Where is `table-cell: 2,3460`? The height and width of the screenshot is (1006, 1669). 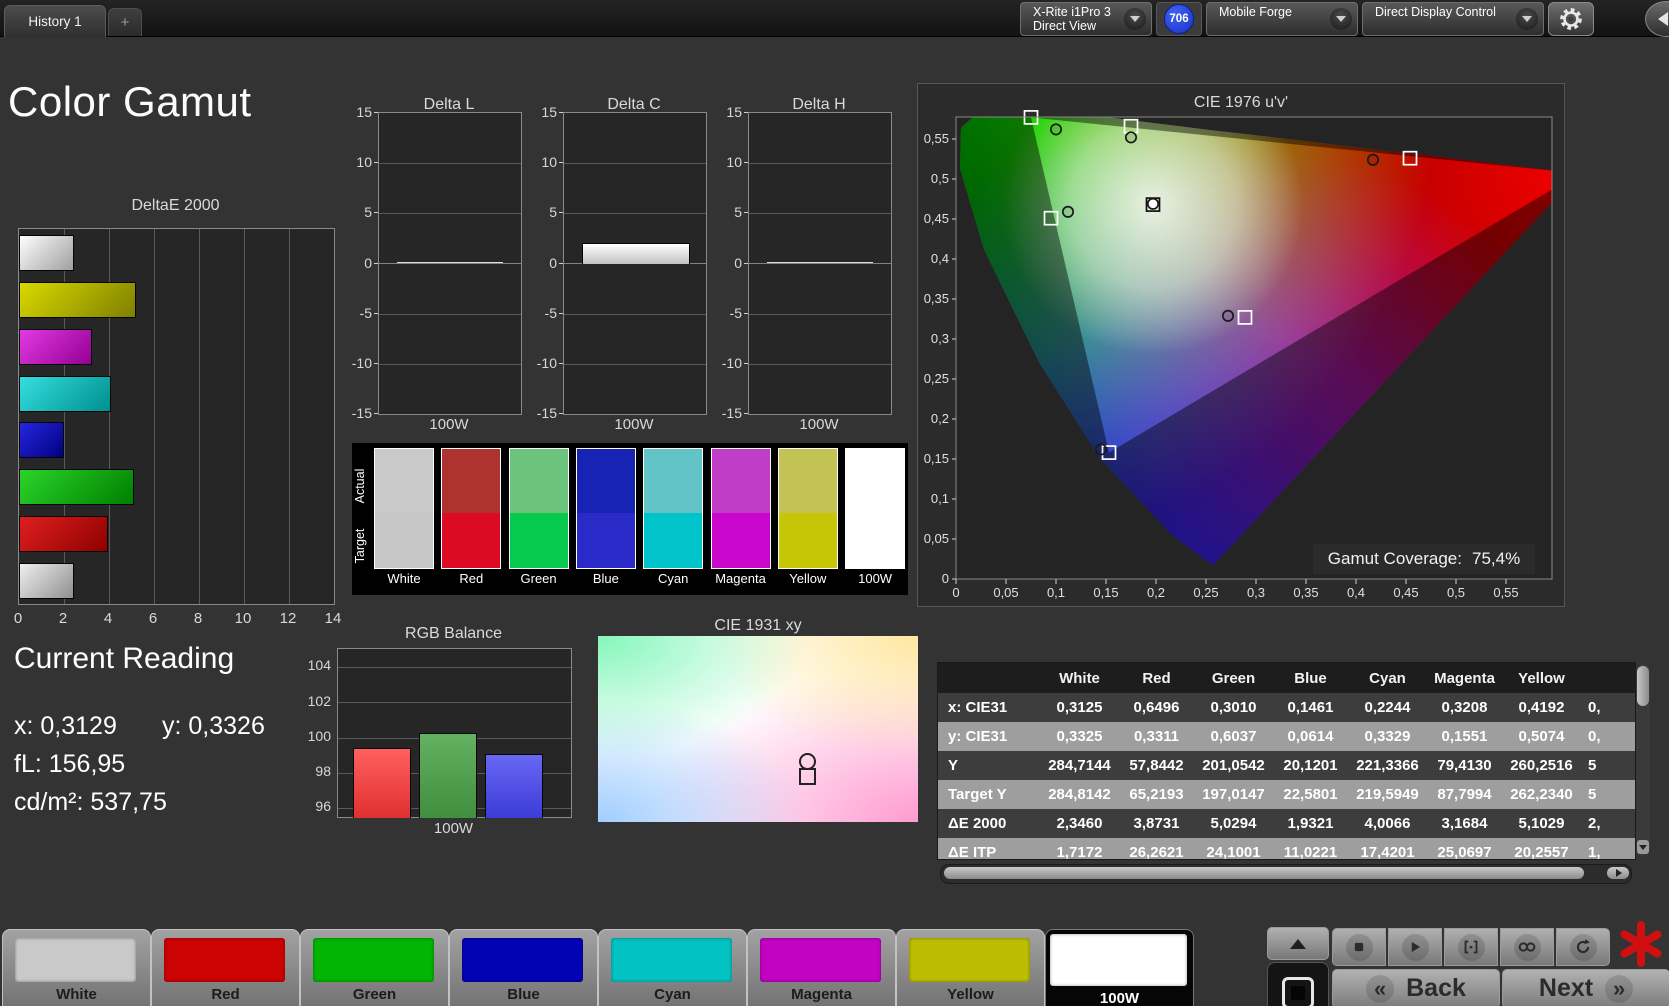
table-cell: 2,3460 is located at coordinates (1079, 823).